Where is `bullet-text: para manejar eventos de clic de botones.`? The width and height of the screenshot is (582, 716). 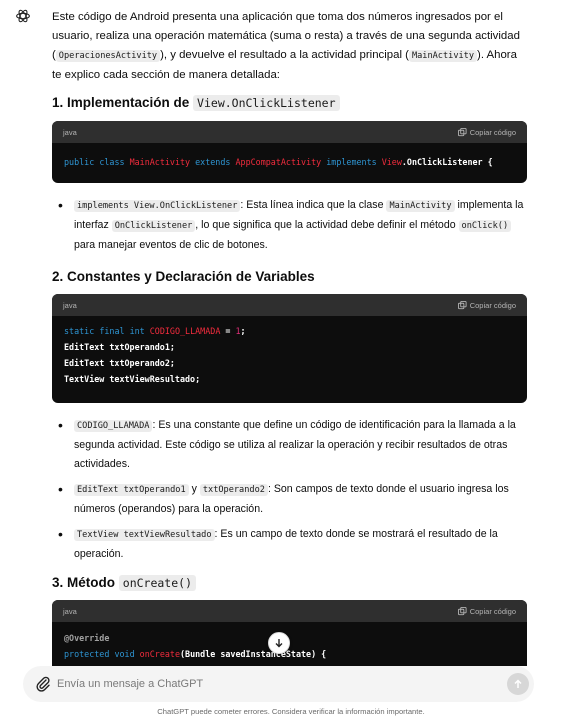 bullet-text: para manejar eventos de clic de botones. is located at coordinates (171, 245).